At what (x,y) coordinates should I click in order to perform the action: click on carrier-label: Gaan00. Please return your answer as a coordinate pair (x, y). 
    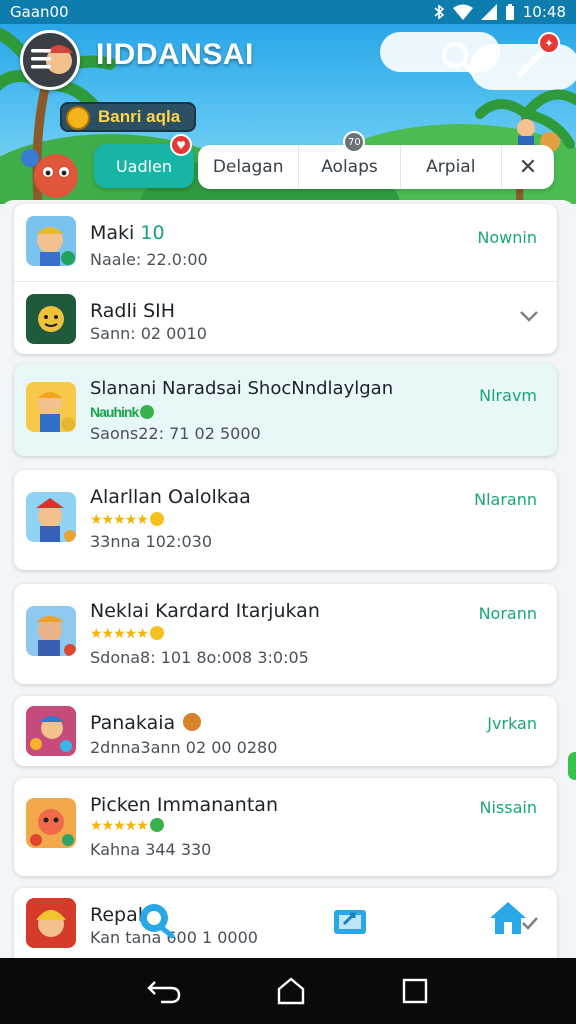
    Looking at the image, I should click on (39, 12).